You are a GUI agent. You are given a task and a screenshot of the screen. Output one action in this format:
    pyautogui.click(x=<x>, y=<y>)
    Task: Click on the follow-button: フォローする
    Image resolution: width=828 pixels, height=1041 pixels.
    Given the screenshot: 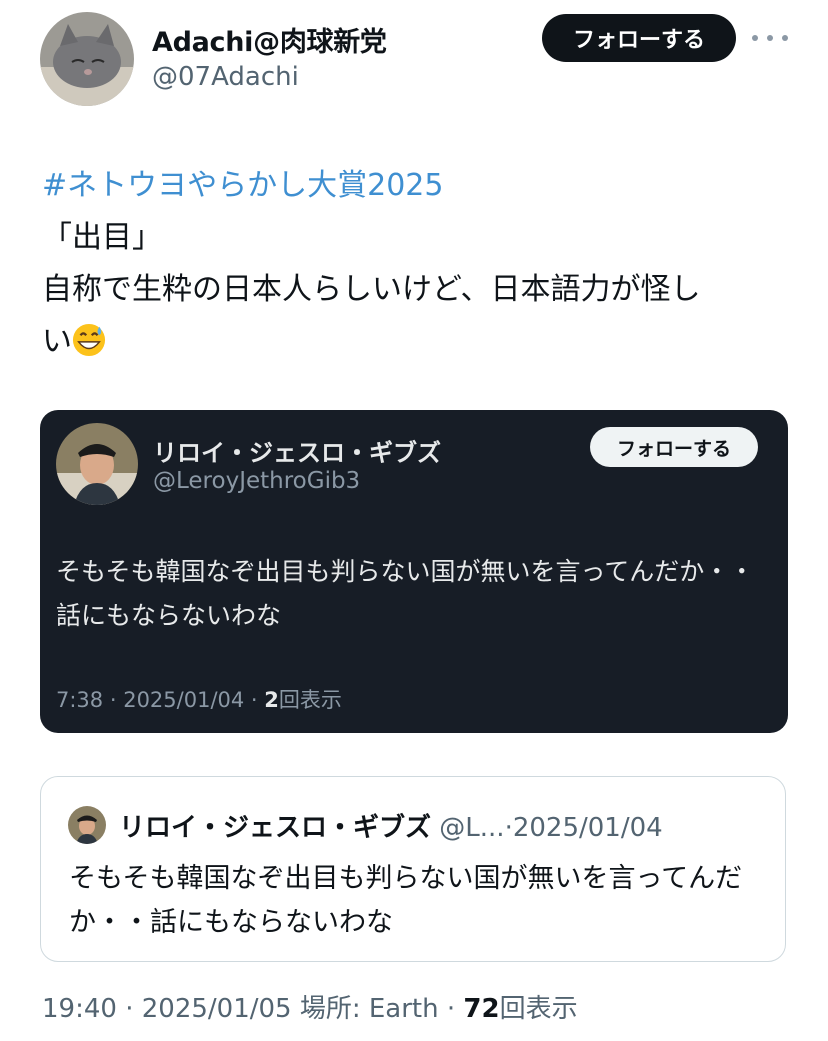 What is the action you would take?
    pyautogui.click(x=639, y=38)
    